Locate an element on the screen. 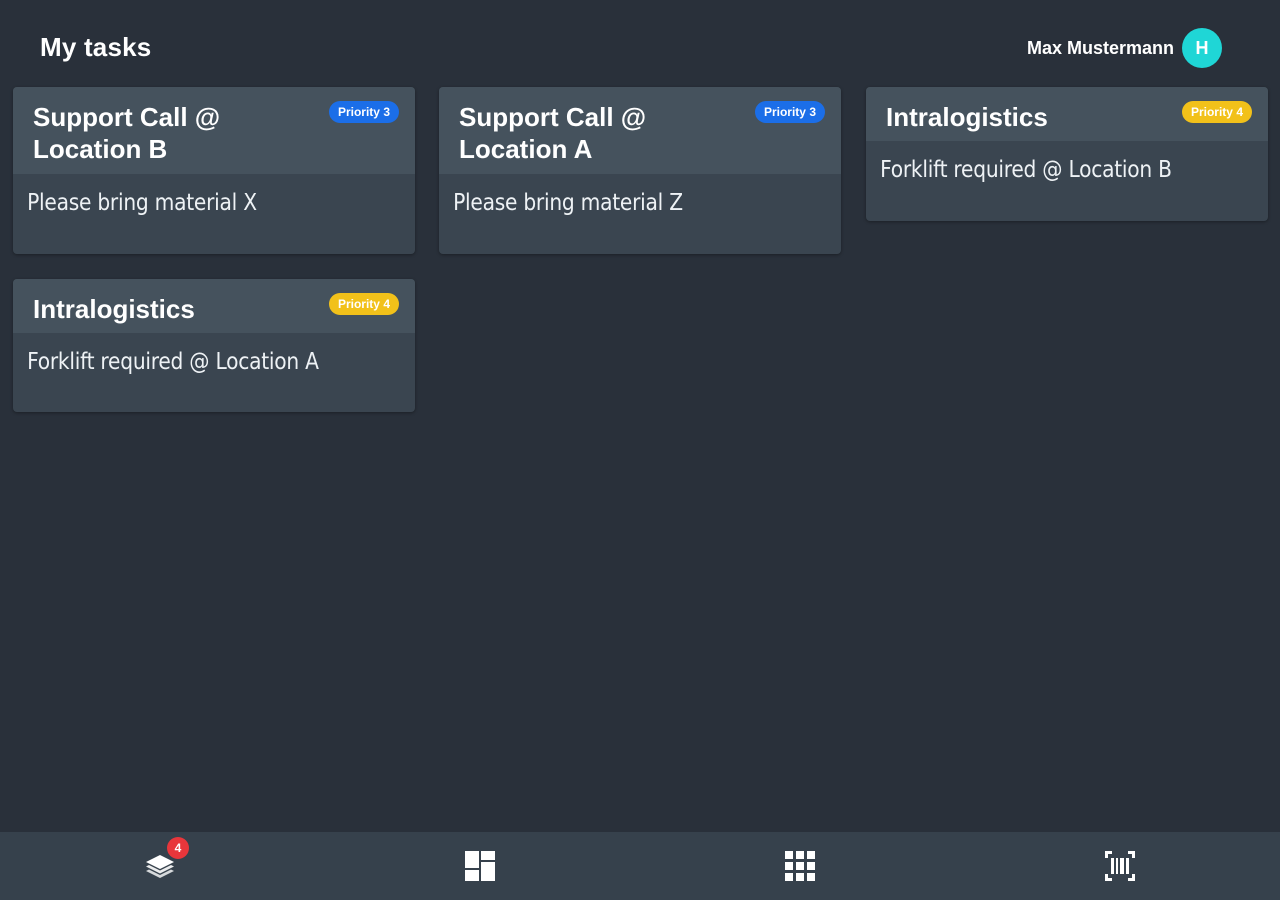 The image size is (1280, 900). nav-item-dashboard is located at coordinates (480, 866).